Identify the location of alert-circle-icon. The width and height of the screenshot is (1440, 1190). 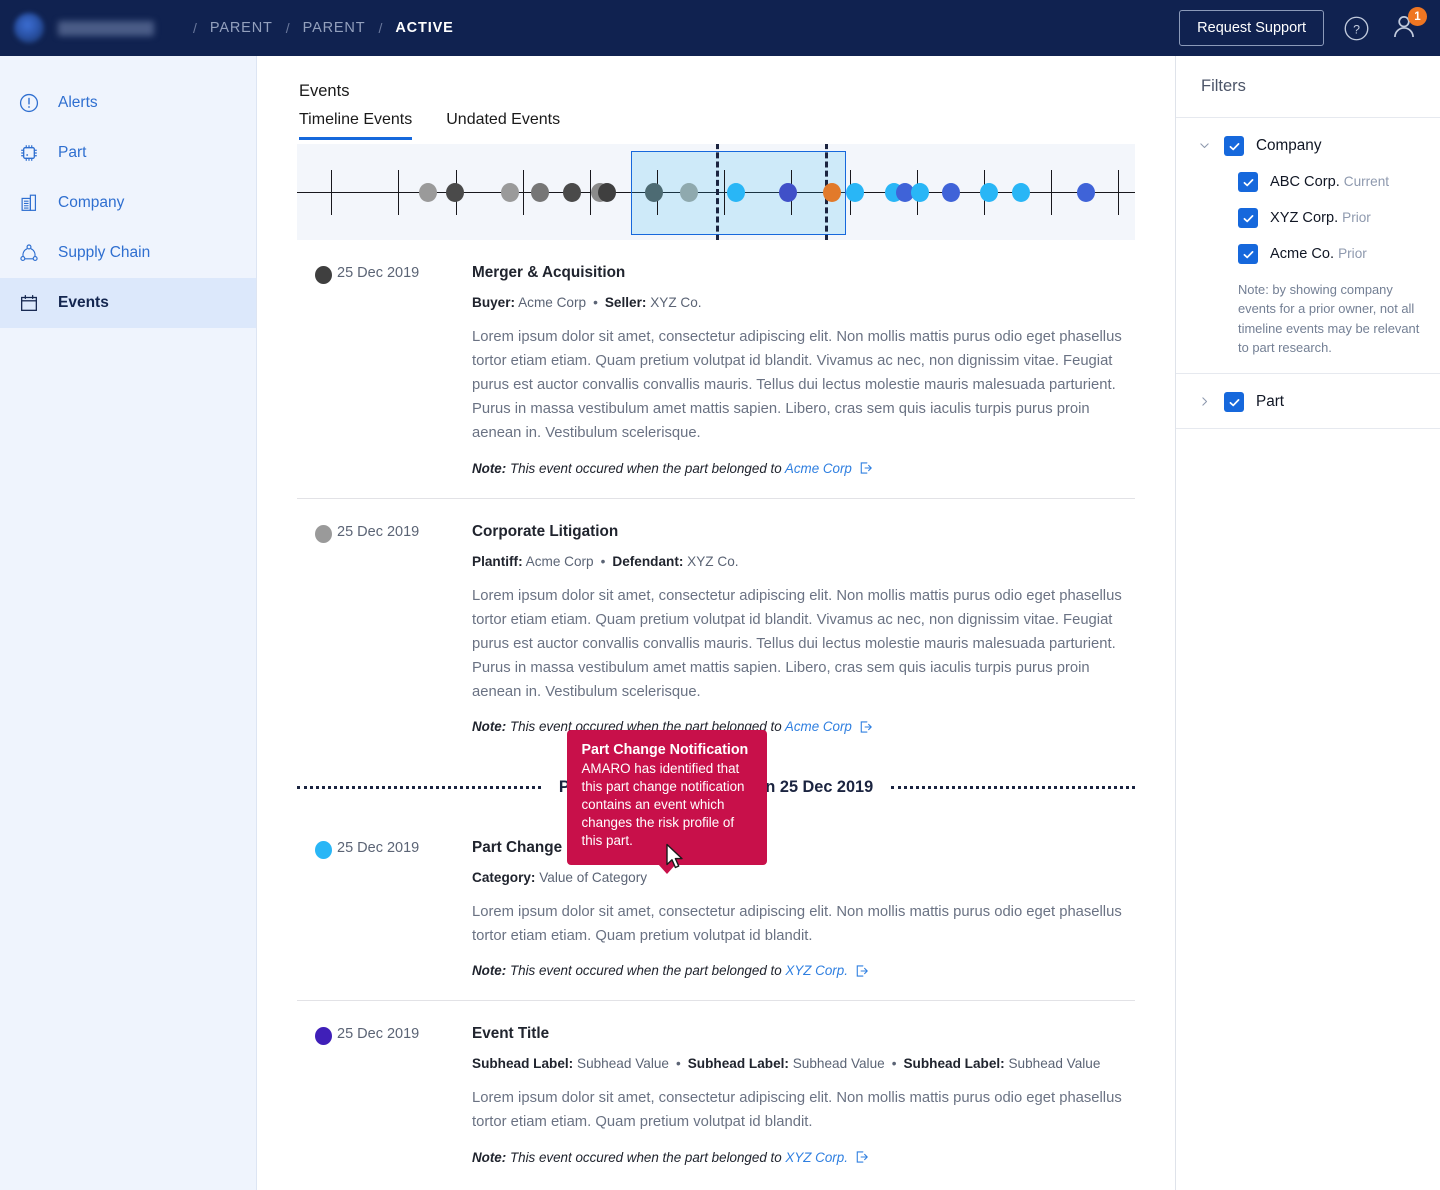
(29, 103).